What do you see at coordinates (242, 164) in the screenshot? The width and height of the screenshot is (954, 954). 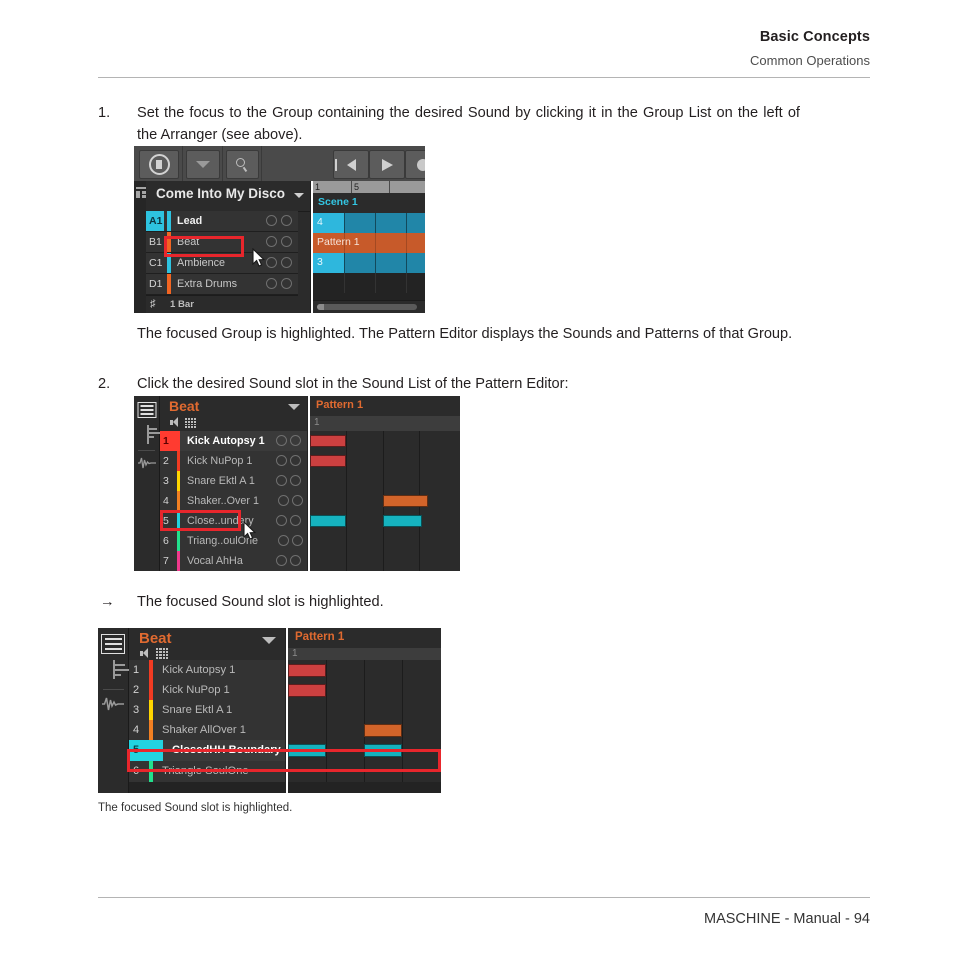 I see `search-button` at bounding box center [242, 164].